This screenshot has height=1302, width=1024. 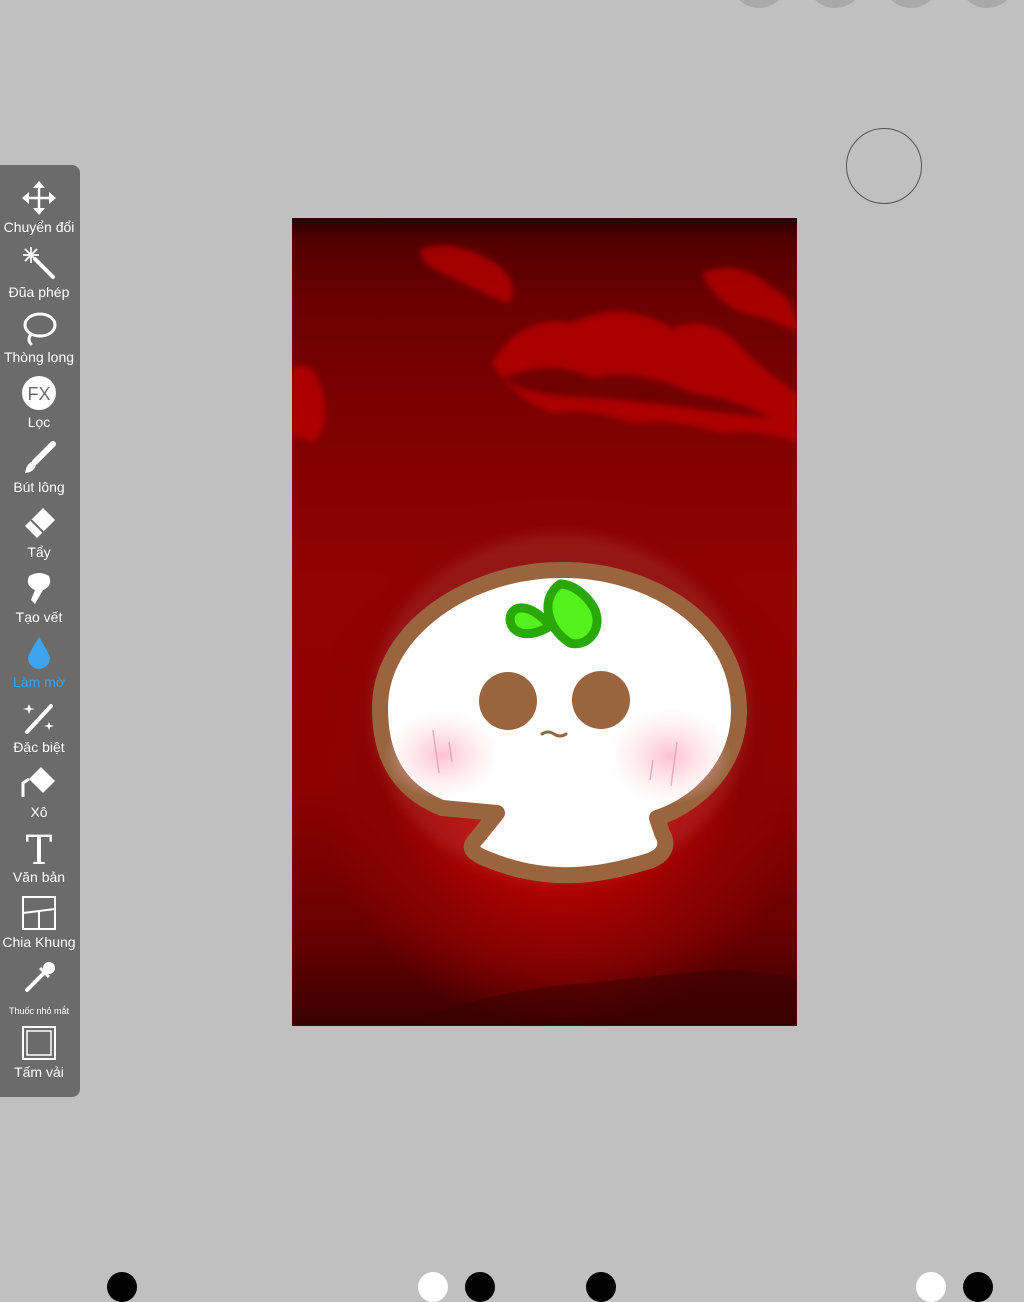 I want to click on cloud-layer, so click(x=544, y=344).